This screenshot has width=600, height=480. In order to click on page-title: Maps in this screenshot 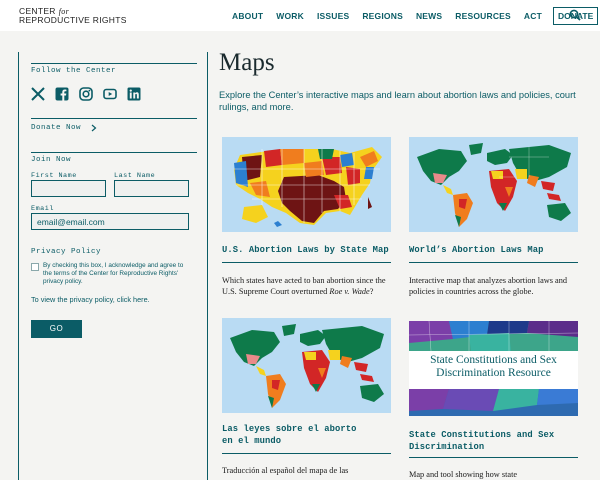, I will do `click(247, 62)`.